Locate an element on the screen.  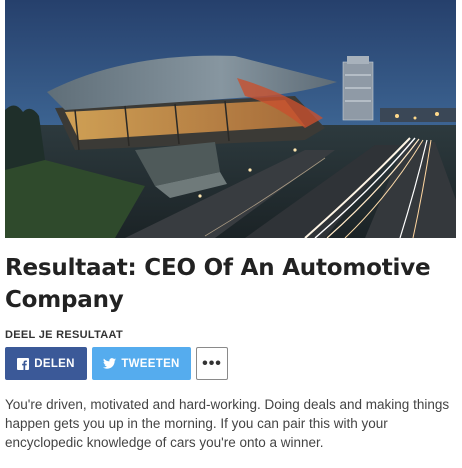
twitter-share-button: TWEETEN is located at coordinates (141, 363).